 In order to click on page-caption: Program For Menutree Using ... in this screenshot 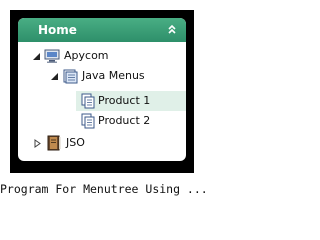, I will do `click(104, 189)`.